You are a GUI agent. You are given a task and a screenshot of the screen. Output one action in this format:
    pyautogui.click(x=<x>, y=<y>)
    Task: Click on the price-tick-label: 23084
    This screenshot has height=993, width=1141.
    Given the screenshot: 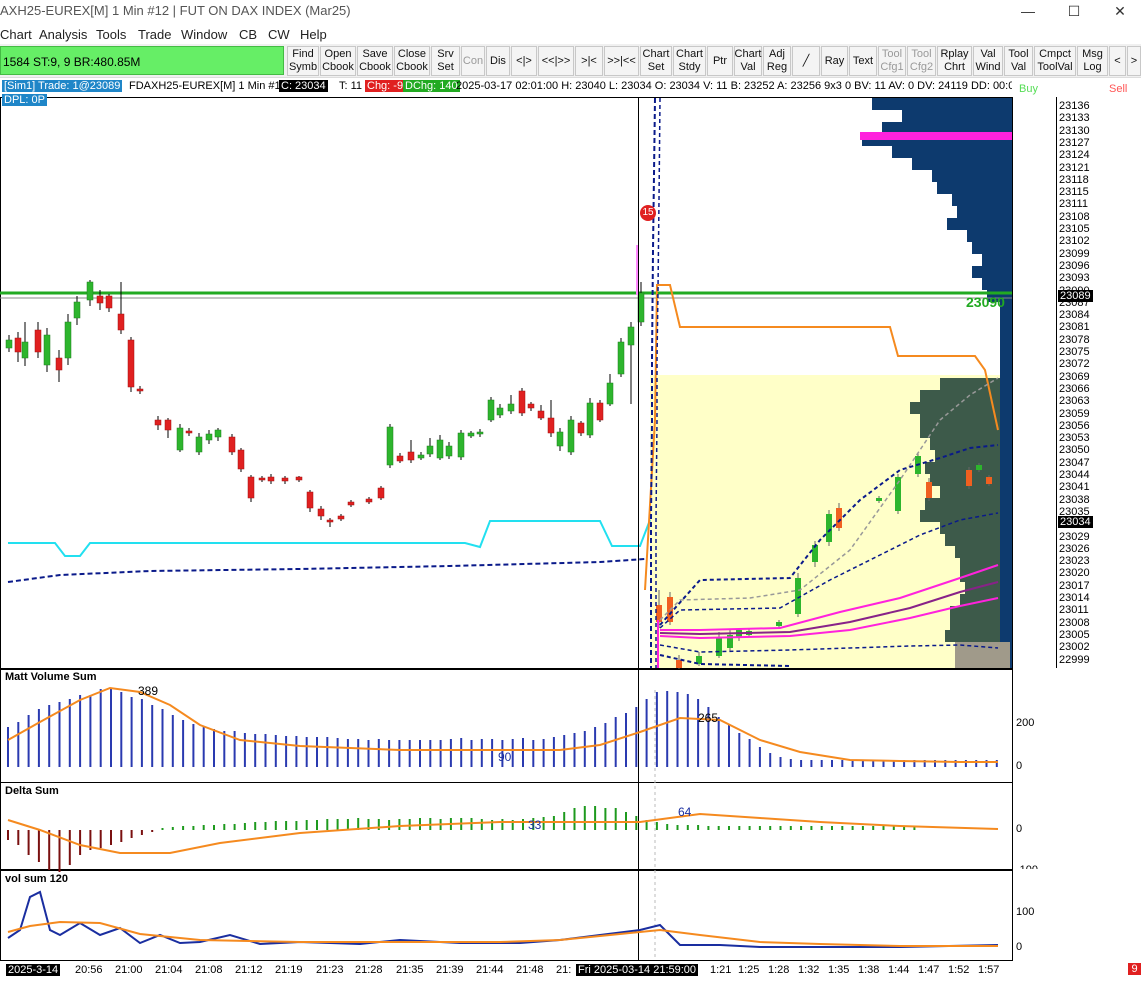 What is the action you would take?
    pyautogui.click(x=1074, y=315)
    